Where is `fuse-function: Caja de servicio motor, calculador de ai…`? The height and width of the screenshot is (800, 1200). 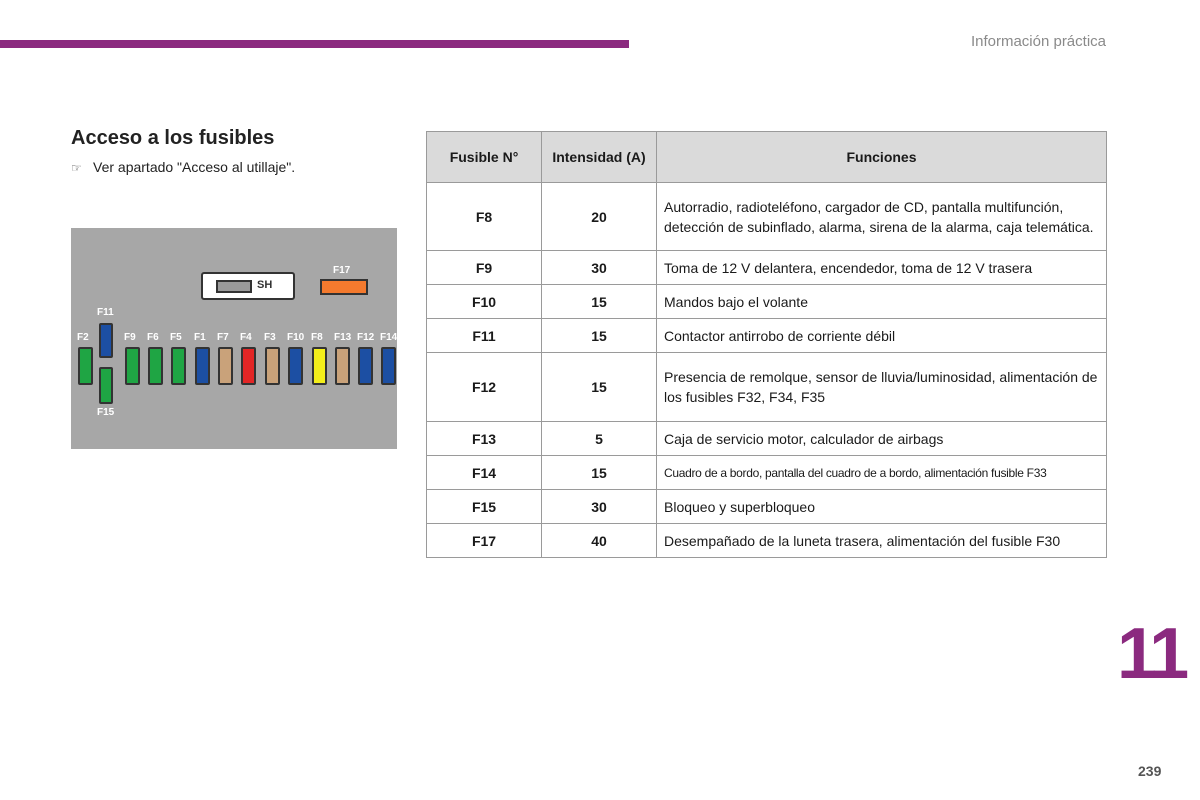 fuse-function: Caja de servicio motor, calculador de ai… is located at coordinates (881, 438).